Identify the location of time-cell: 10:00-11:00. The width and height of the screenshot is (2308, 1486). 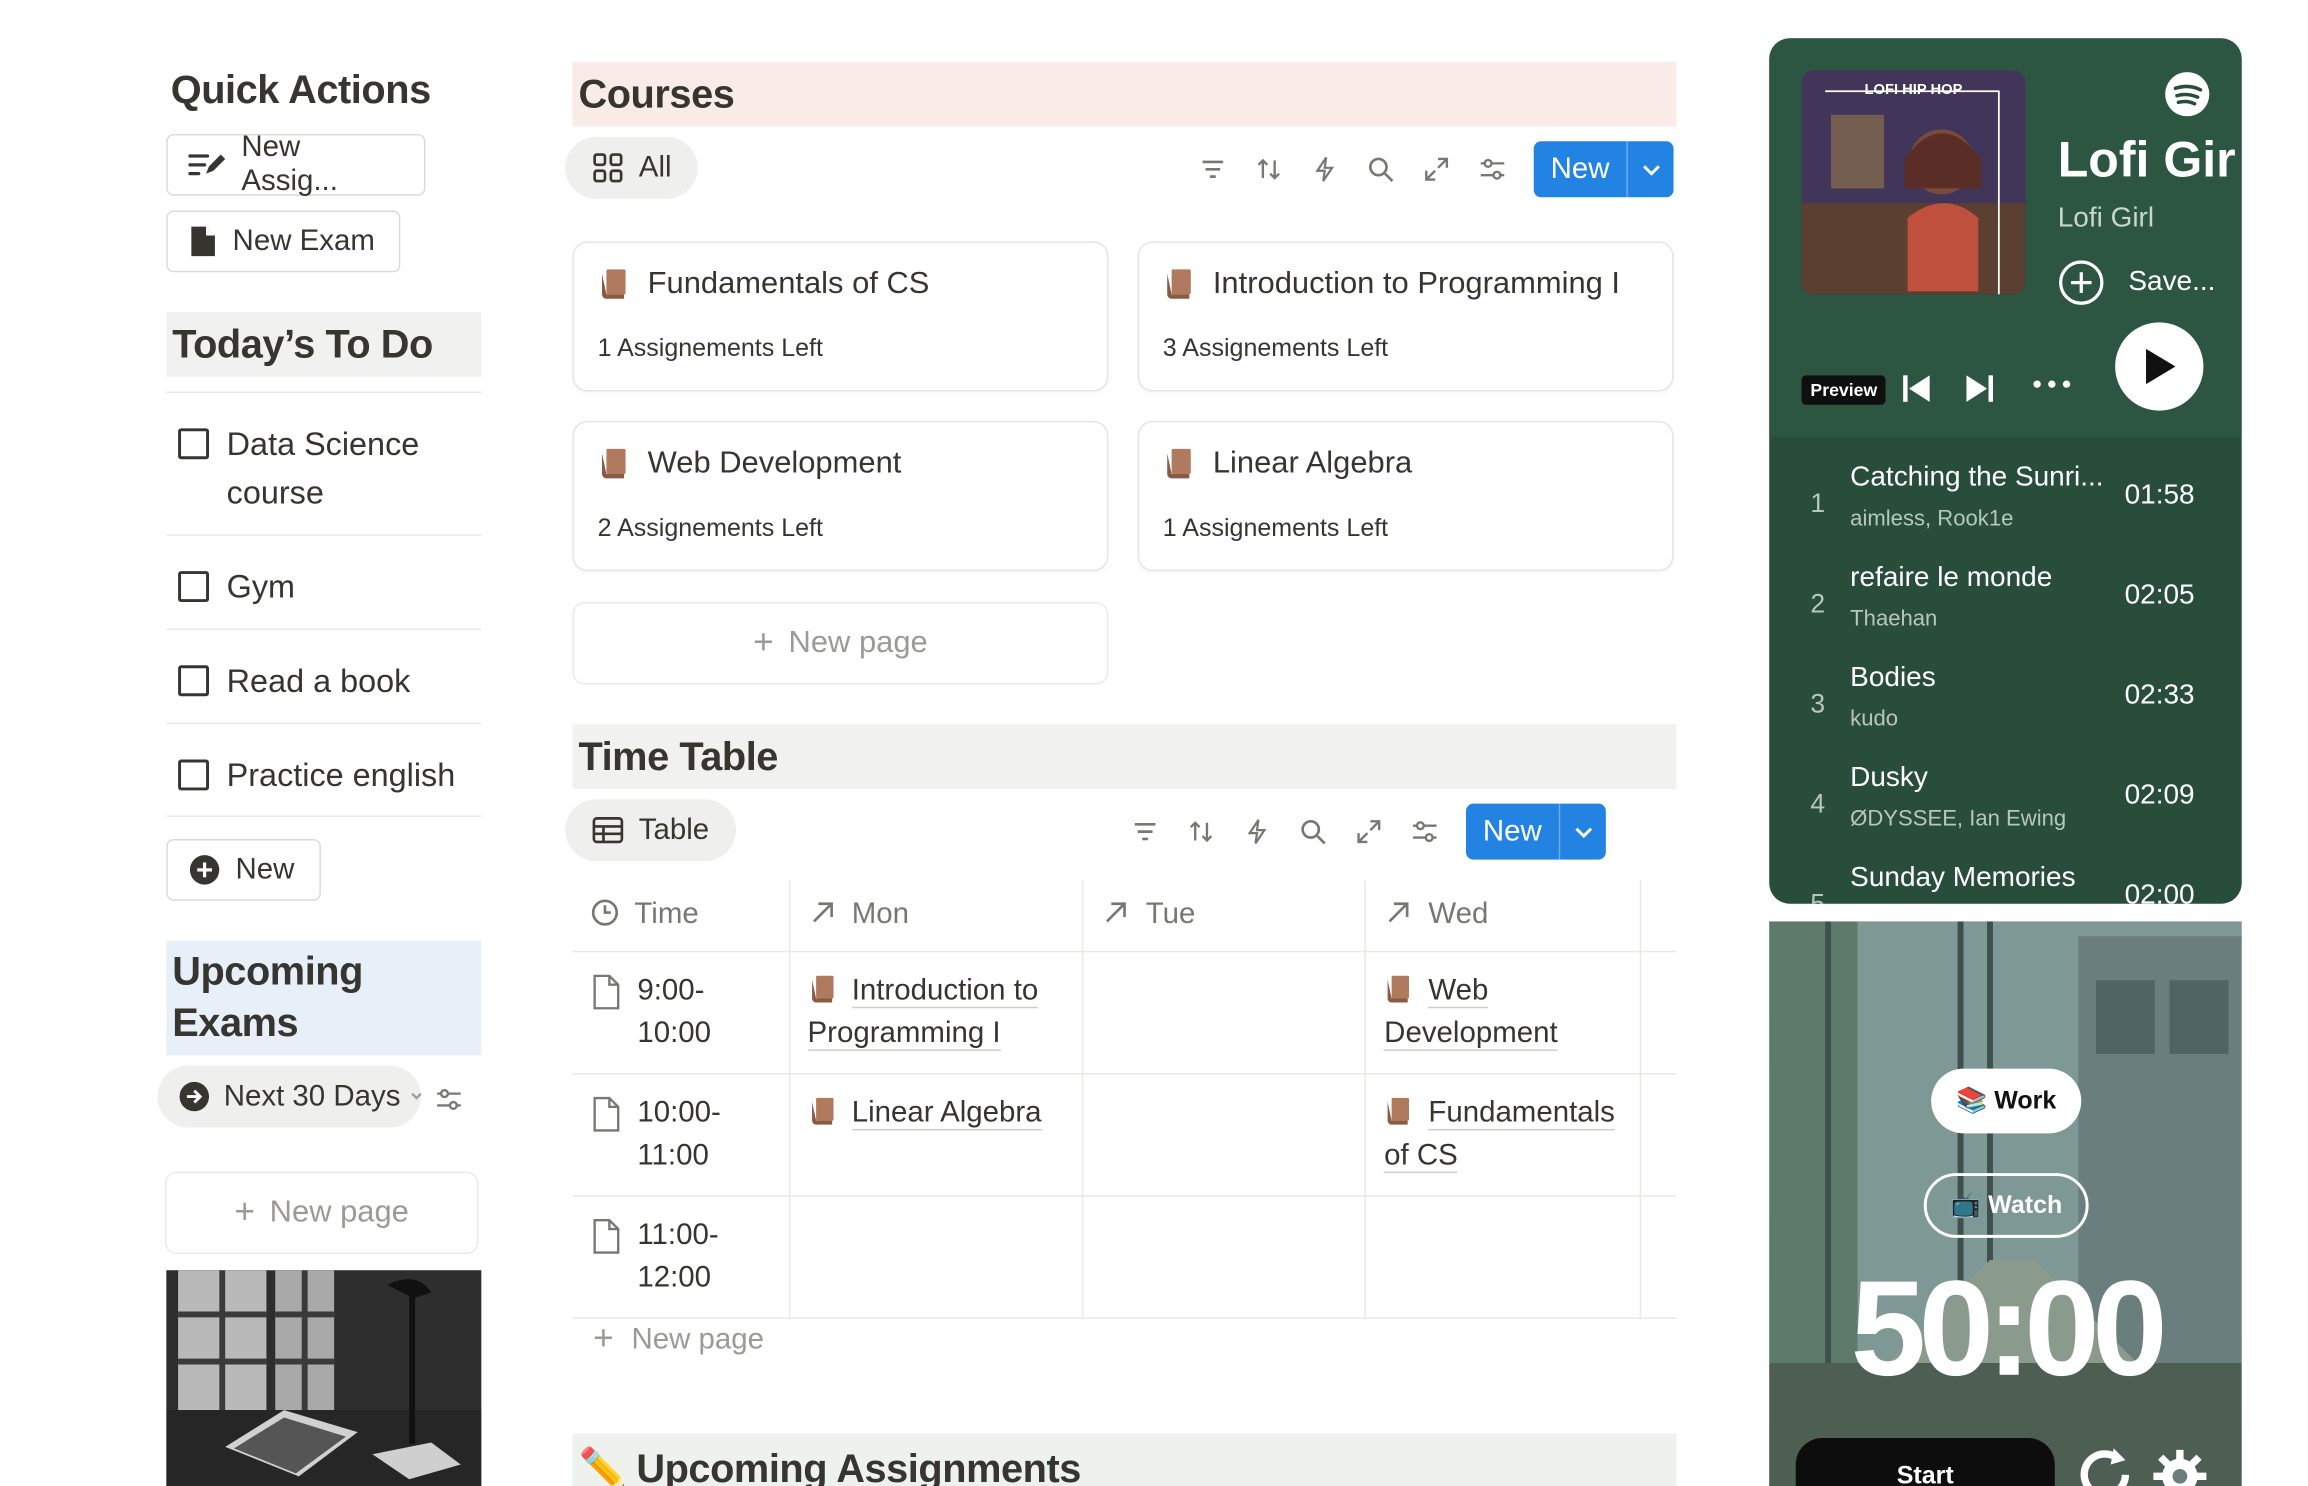
(679, 1133).